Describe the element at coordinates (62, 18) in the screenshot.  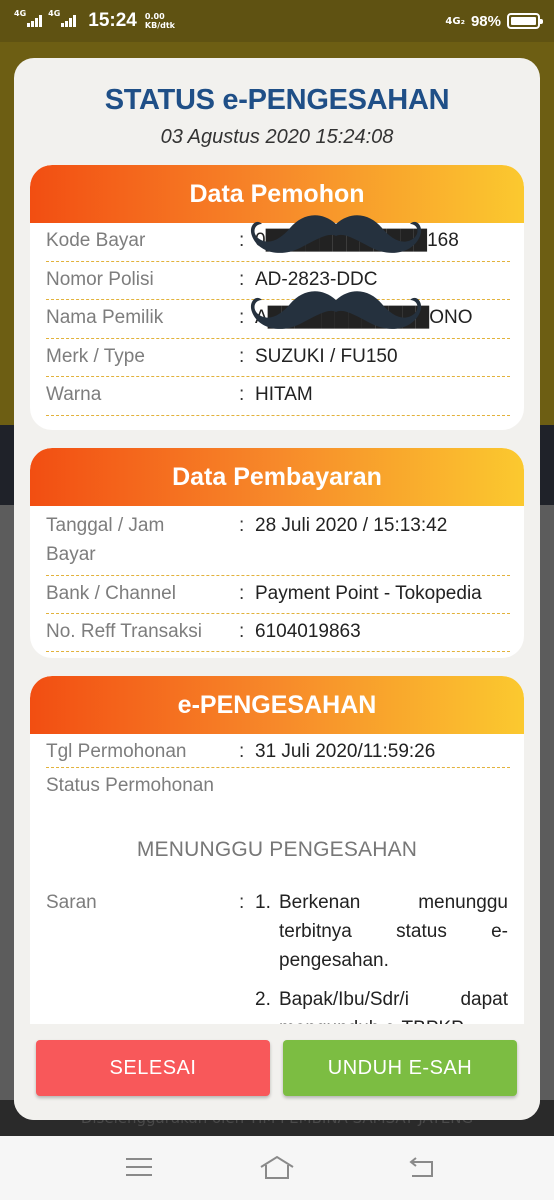
I see `signal-icon-2: 4G` at that location.